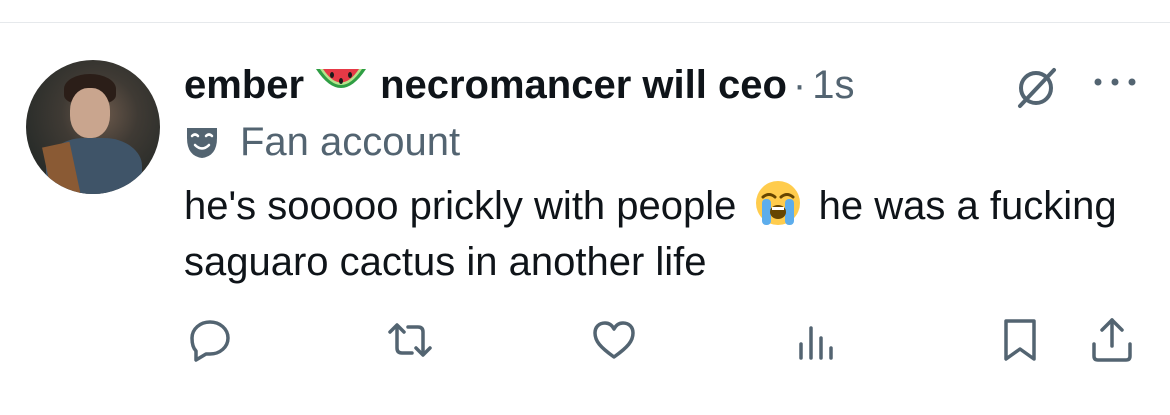 The height and width of the screenshot is (415, 1170). I want to click on bookmark-icon, so click(1020, 340).